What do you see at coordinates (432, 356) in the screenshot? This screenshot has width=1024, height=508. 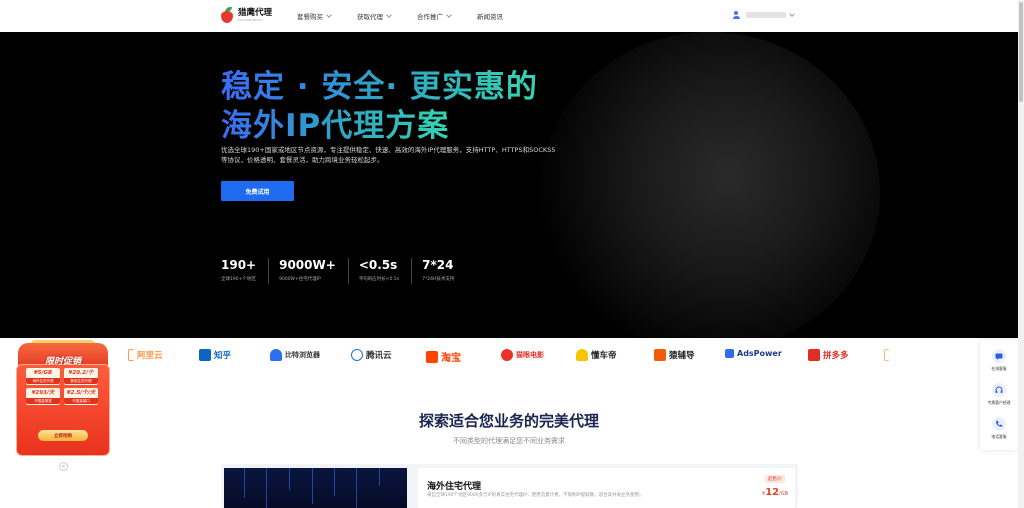 I see `taobao-icon` at bounding box center [432, 356].